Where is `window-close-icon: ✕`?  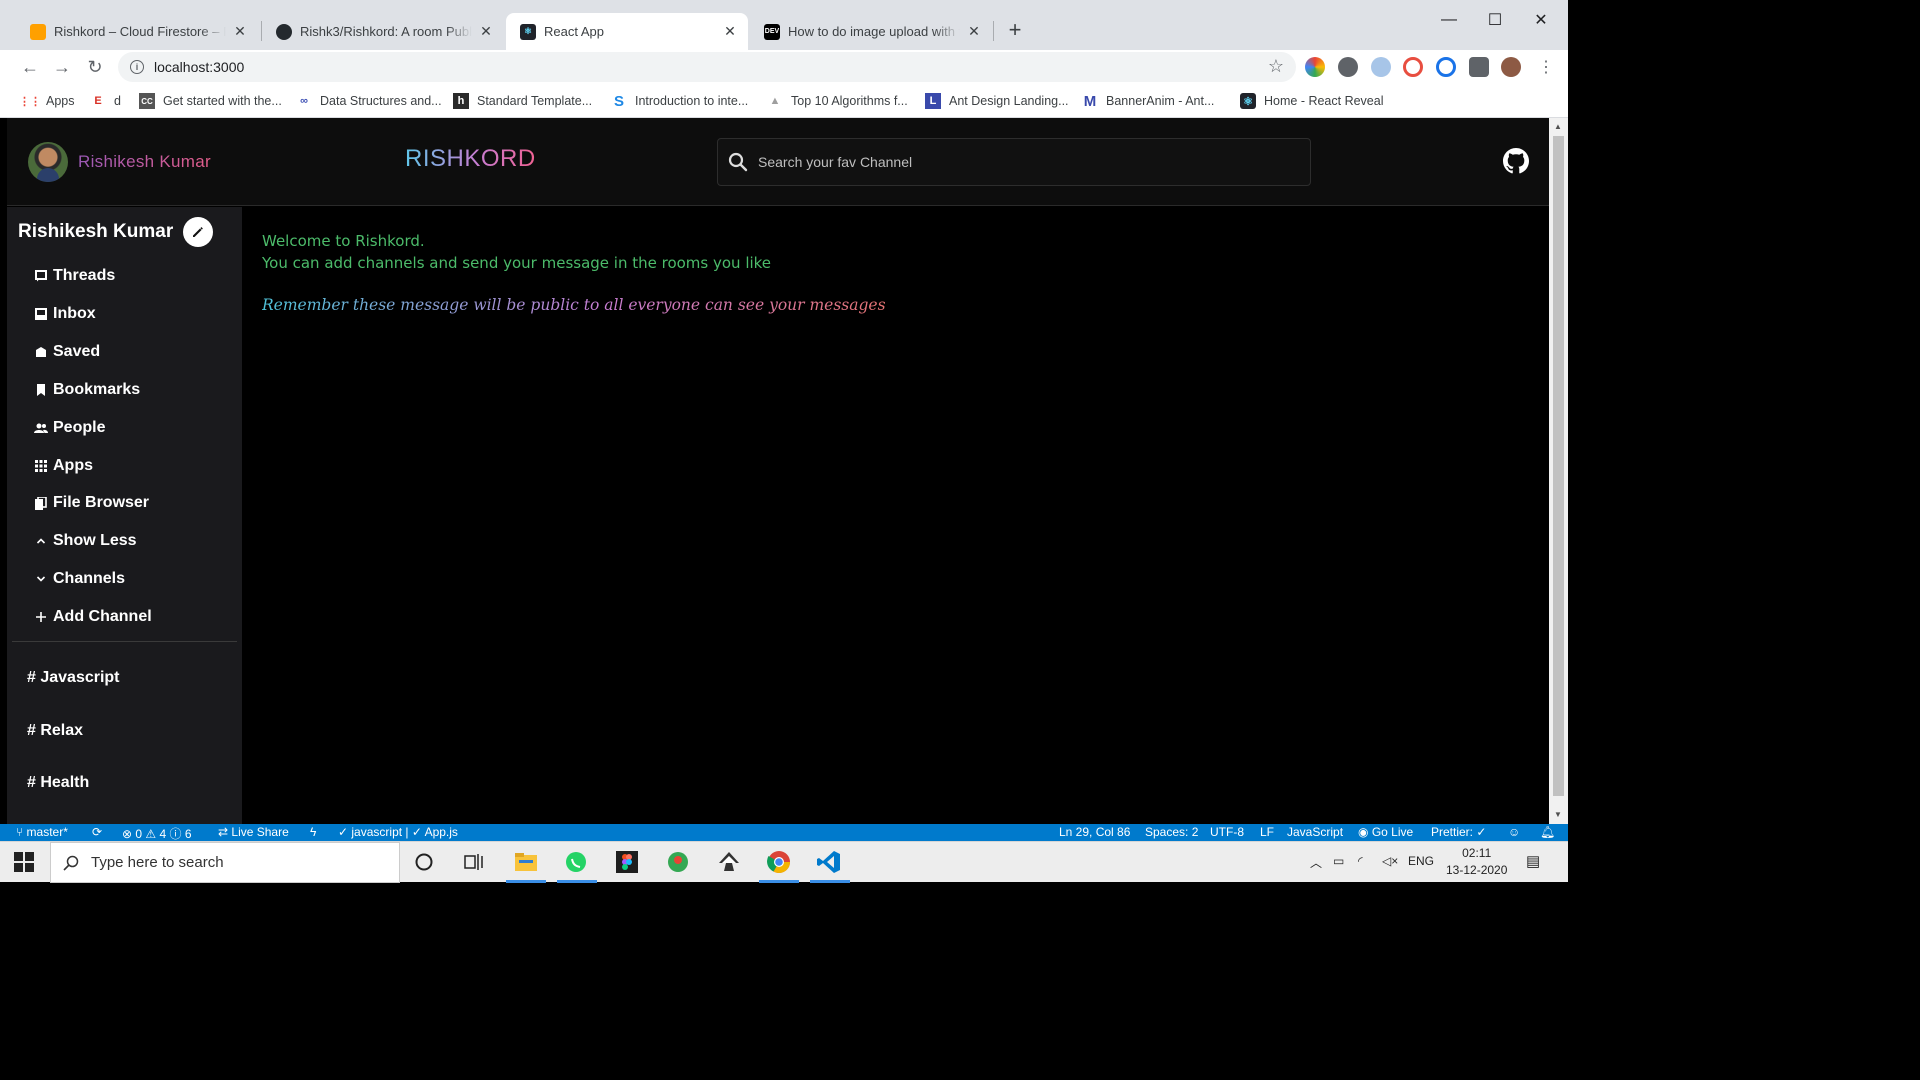 window-close-icon: ✕ is located at coordinates (1541, 20).